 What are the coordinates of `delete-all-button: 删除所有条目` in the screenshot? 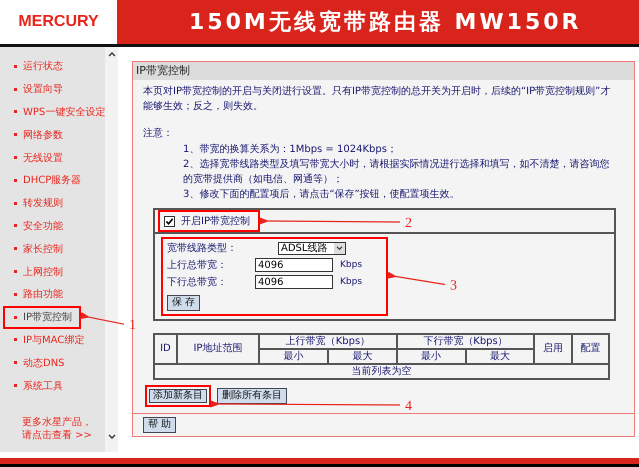 It's located at (252, 396).